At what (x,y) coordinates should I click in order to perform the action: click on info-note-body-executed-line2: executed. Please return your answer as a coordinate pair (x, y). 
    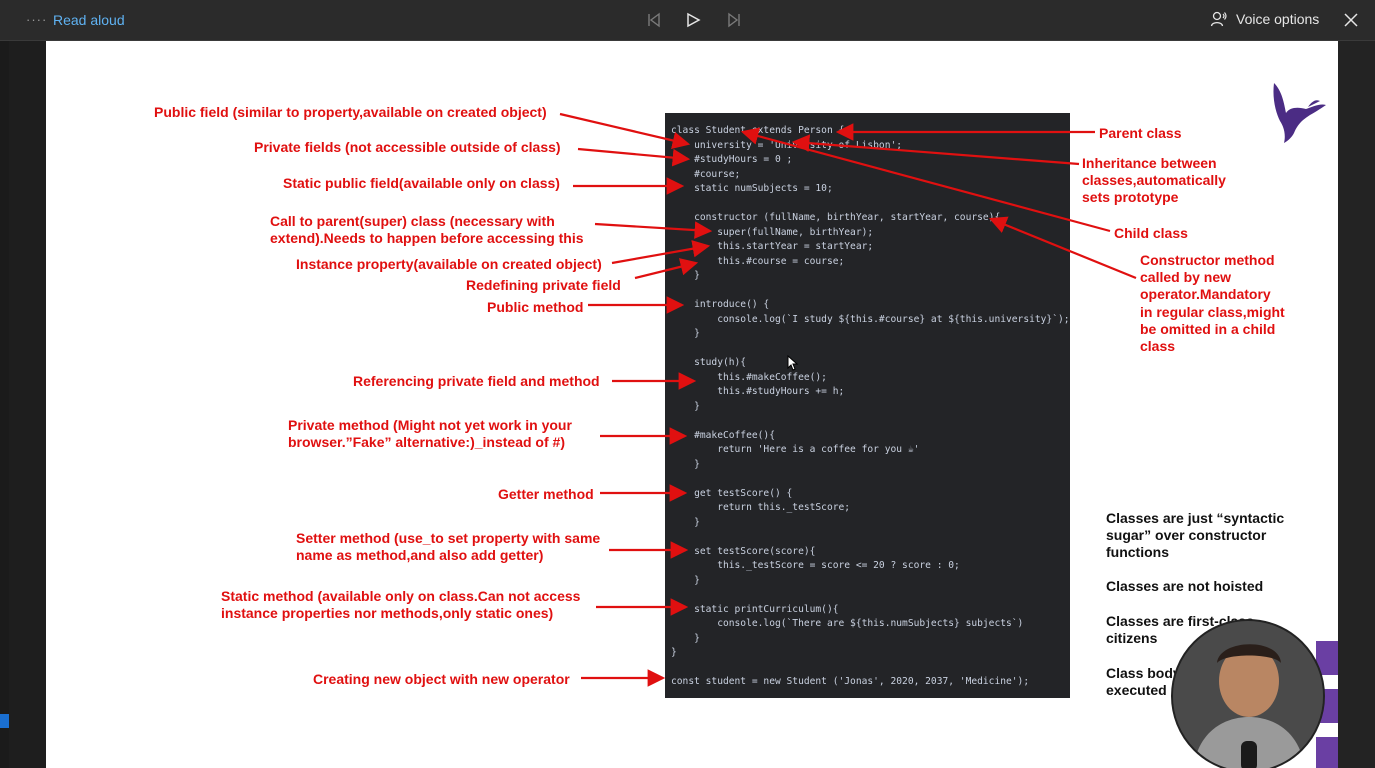
    Looking at the image, I should click on (1136, 690).